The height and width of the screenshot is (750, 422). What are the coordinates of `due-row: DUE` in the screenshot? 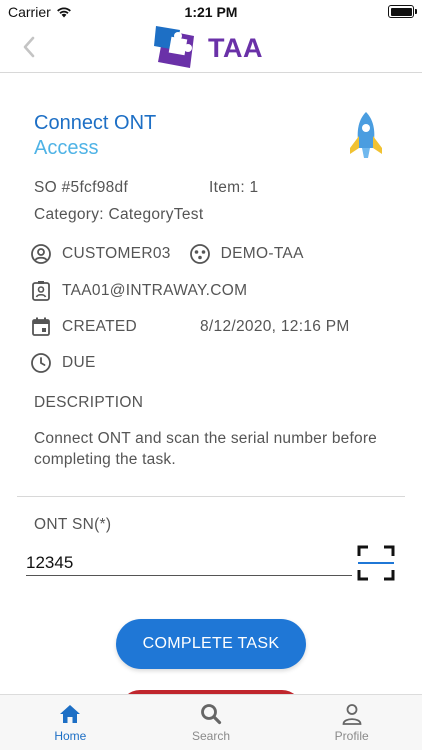 It's located at (63, 363).